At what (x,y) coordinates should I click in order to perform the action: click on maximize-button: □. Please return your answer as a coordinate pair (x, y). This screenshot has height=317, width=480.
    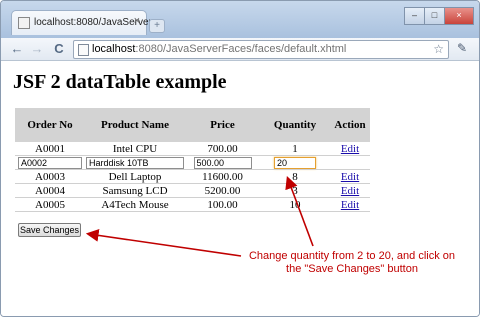
    Looking at the image, I should click on (434, 16).